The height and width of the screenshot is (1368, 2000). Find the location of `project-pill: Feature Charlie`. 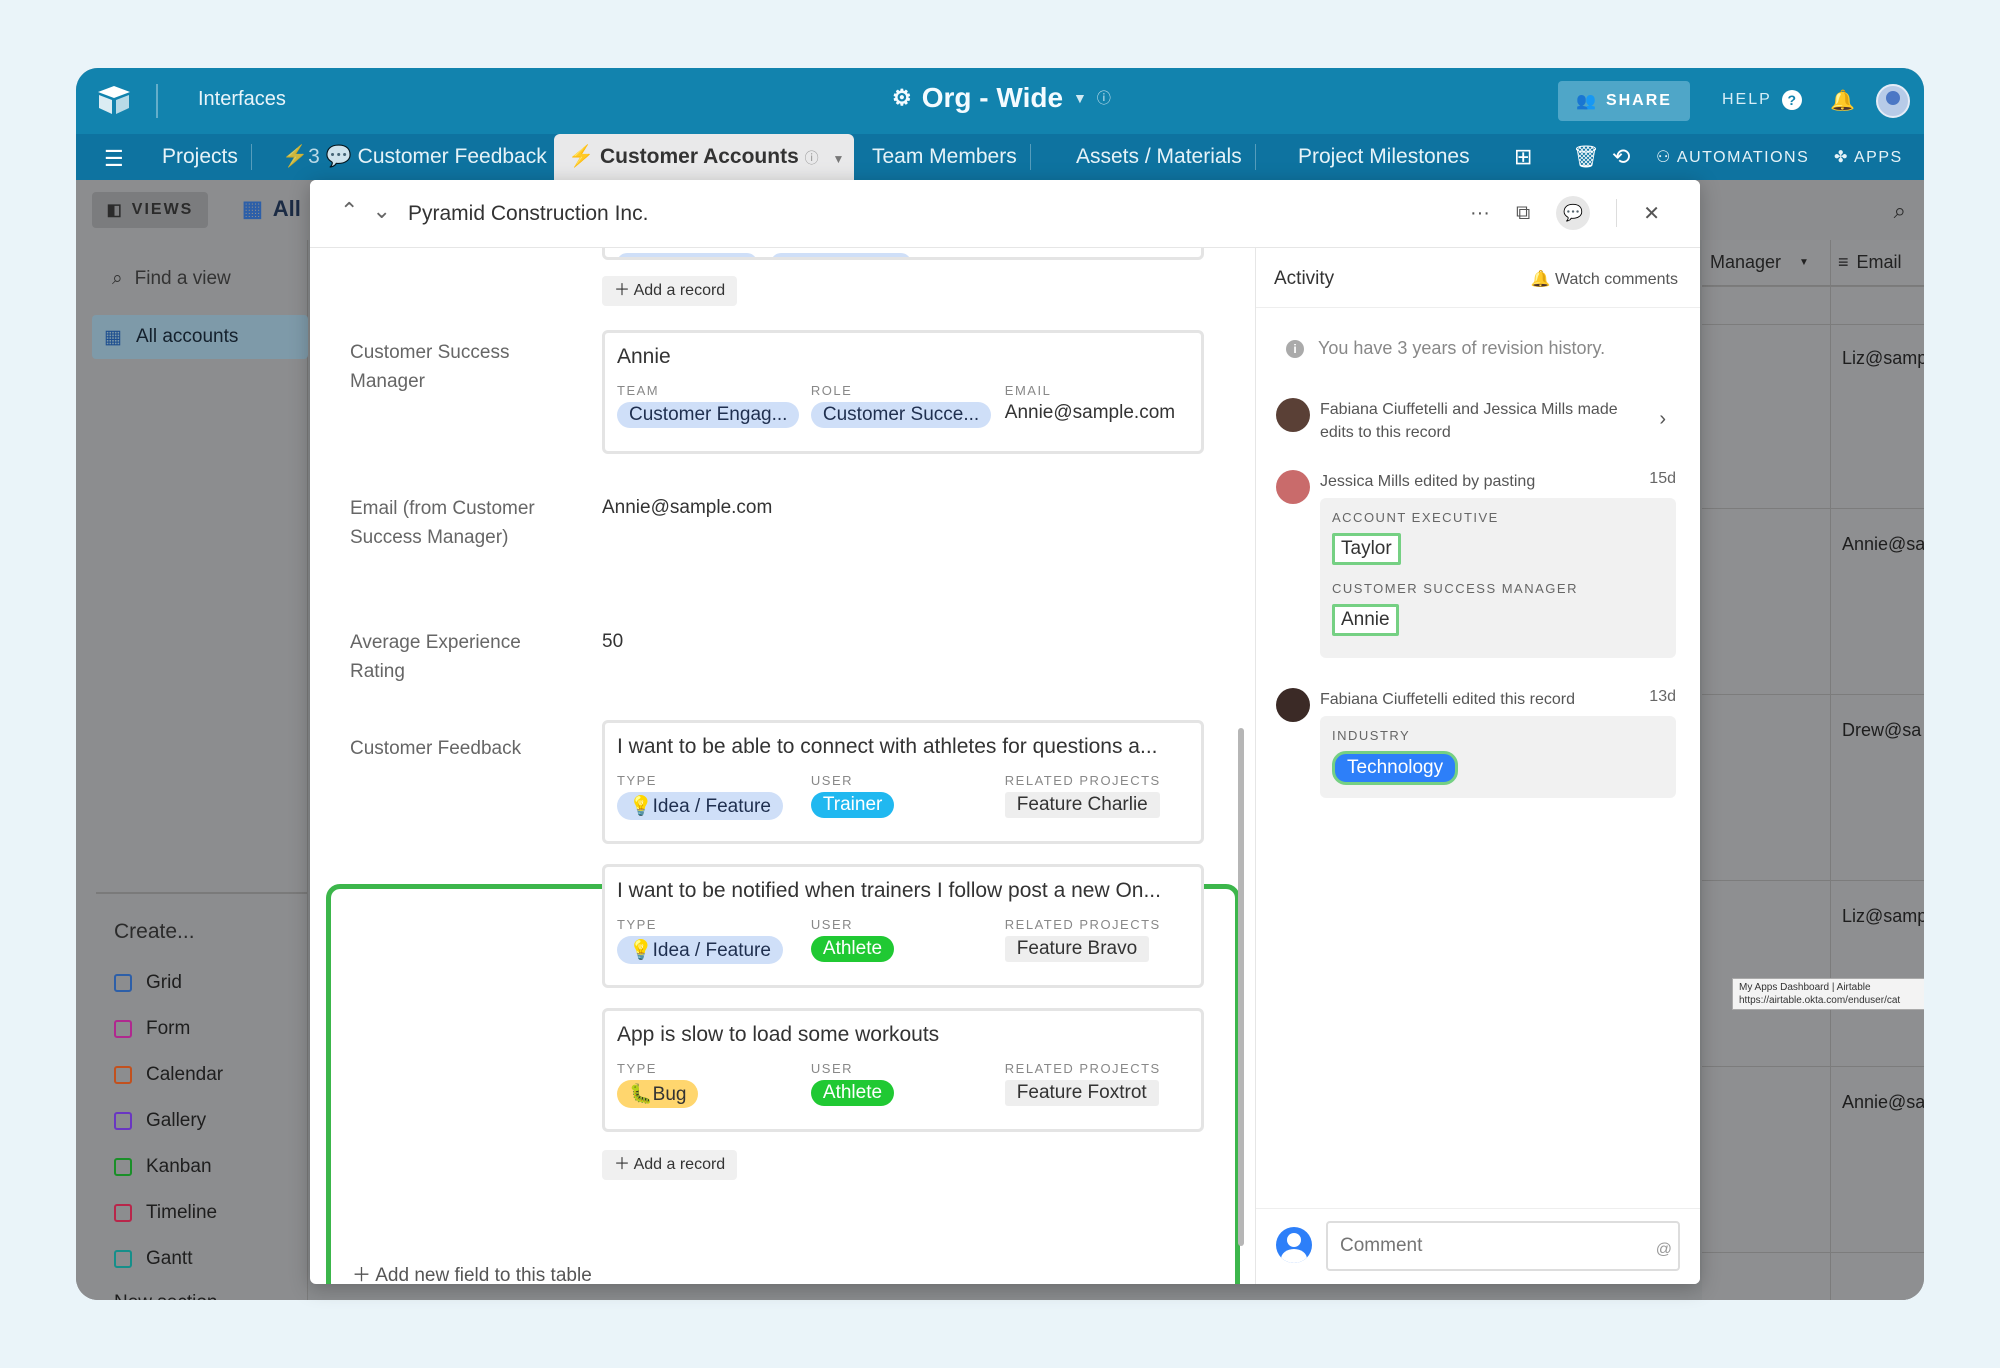

project-pill: Feature Charlie is located at coordinates (1082, 805).